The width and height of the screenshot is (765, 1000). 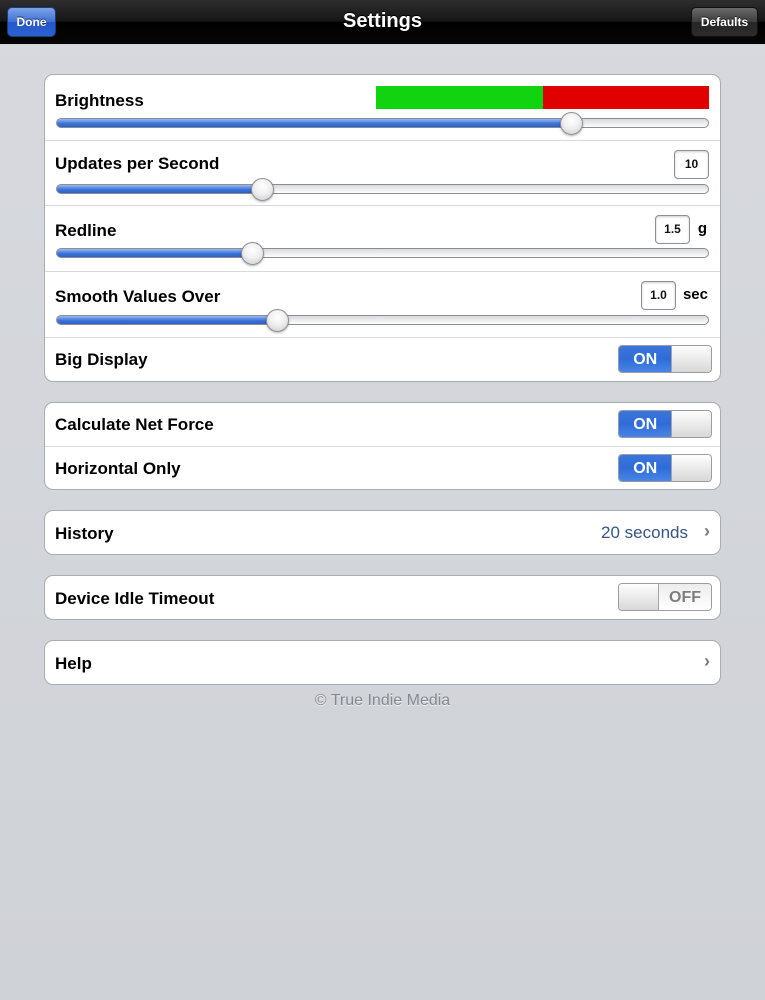 What do you see at coordinates (691, 164) in the screenshot?
I see `updates-per-second-value: 10` at bounding box center [691, 164].